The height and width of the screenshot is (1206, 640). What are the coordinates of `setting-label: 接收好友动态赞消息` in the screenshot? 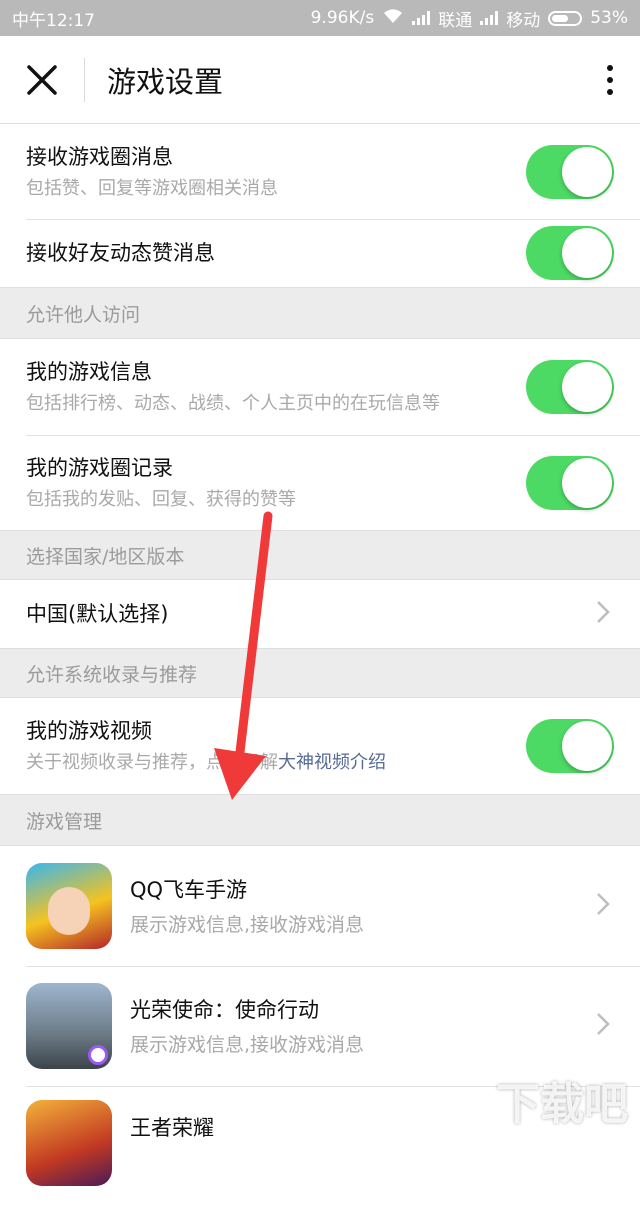 It's located at (120, 253).